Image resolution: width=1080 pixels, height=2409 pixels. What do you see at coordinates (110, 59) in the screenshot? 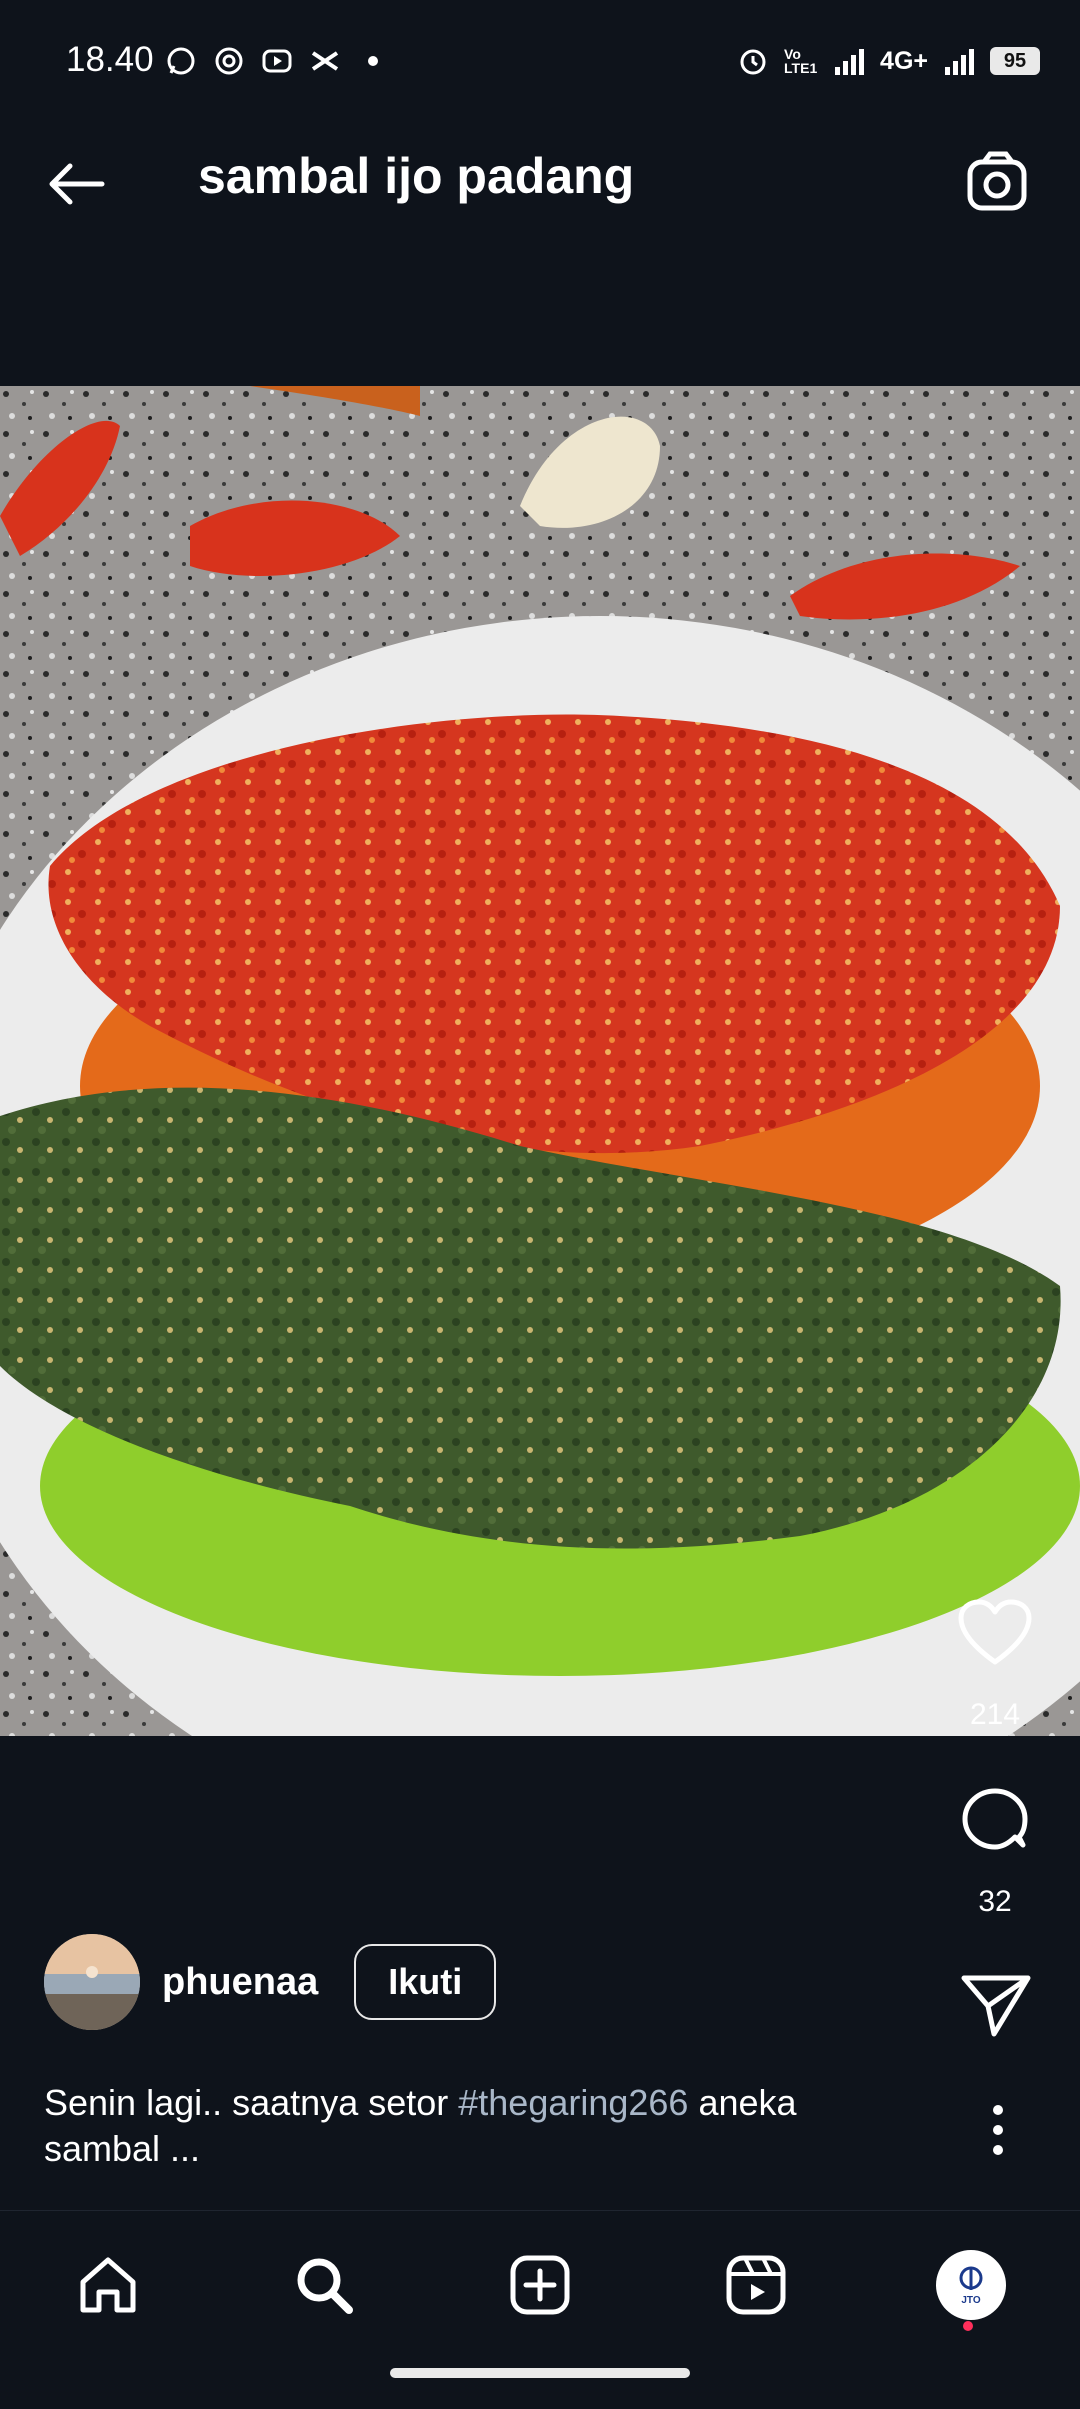
I see `status-time: 18.40` at bounding box center [110, 59].